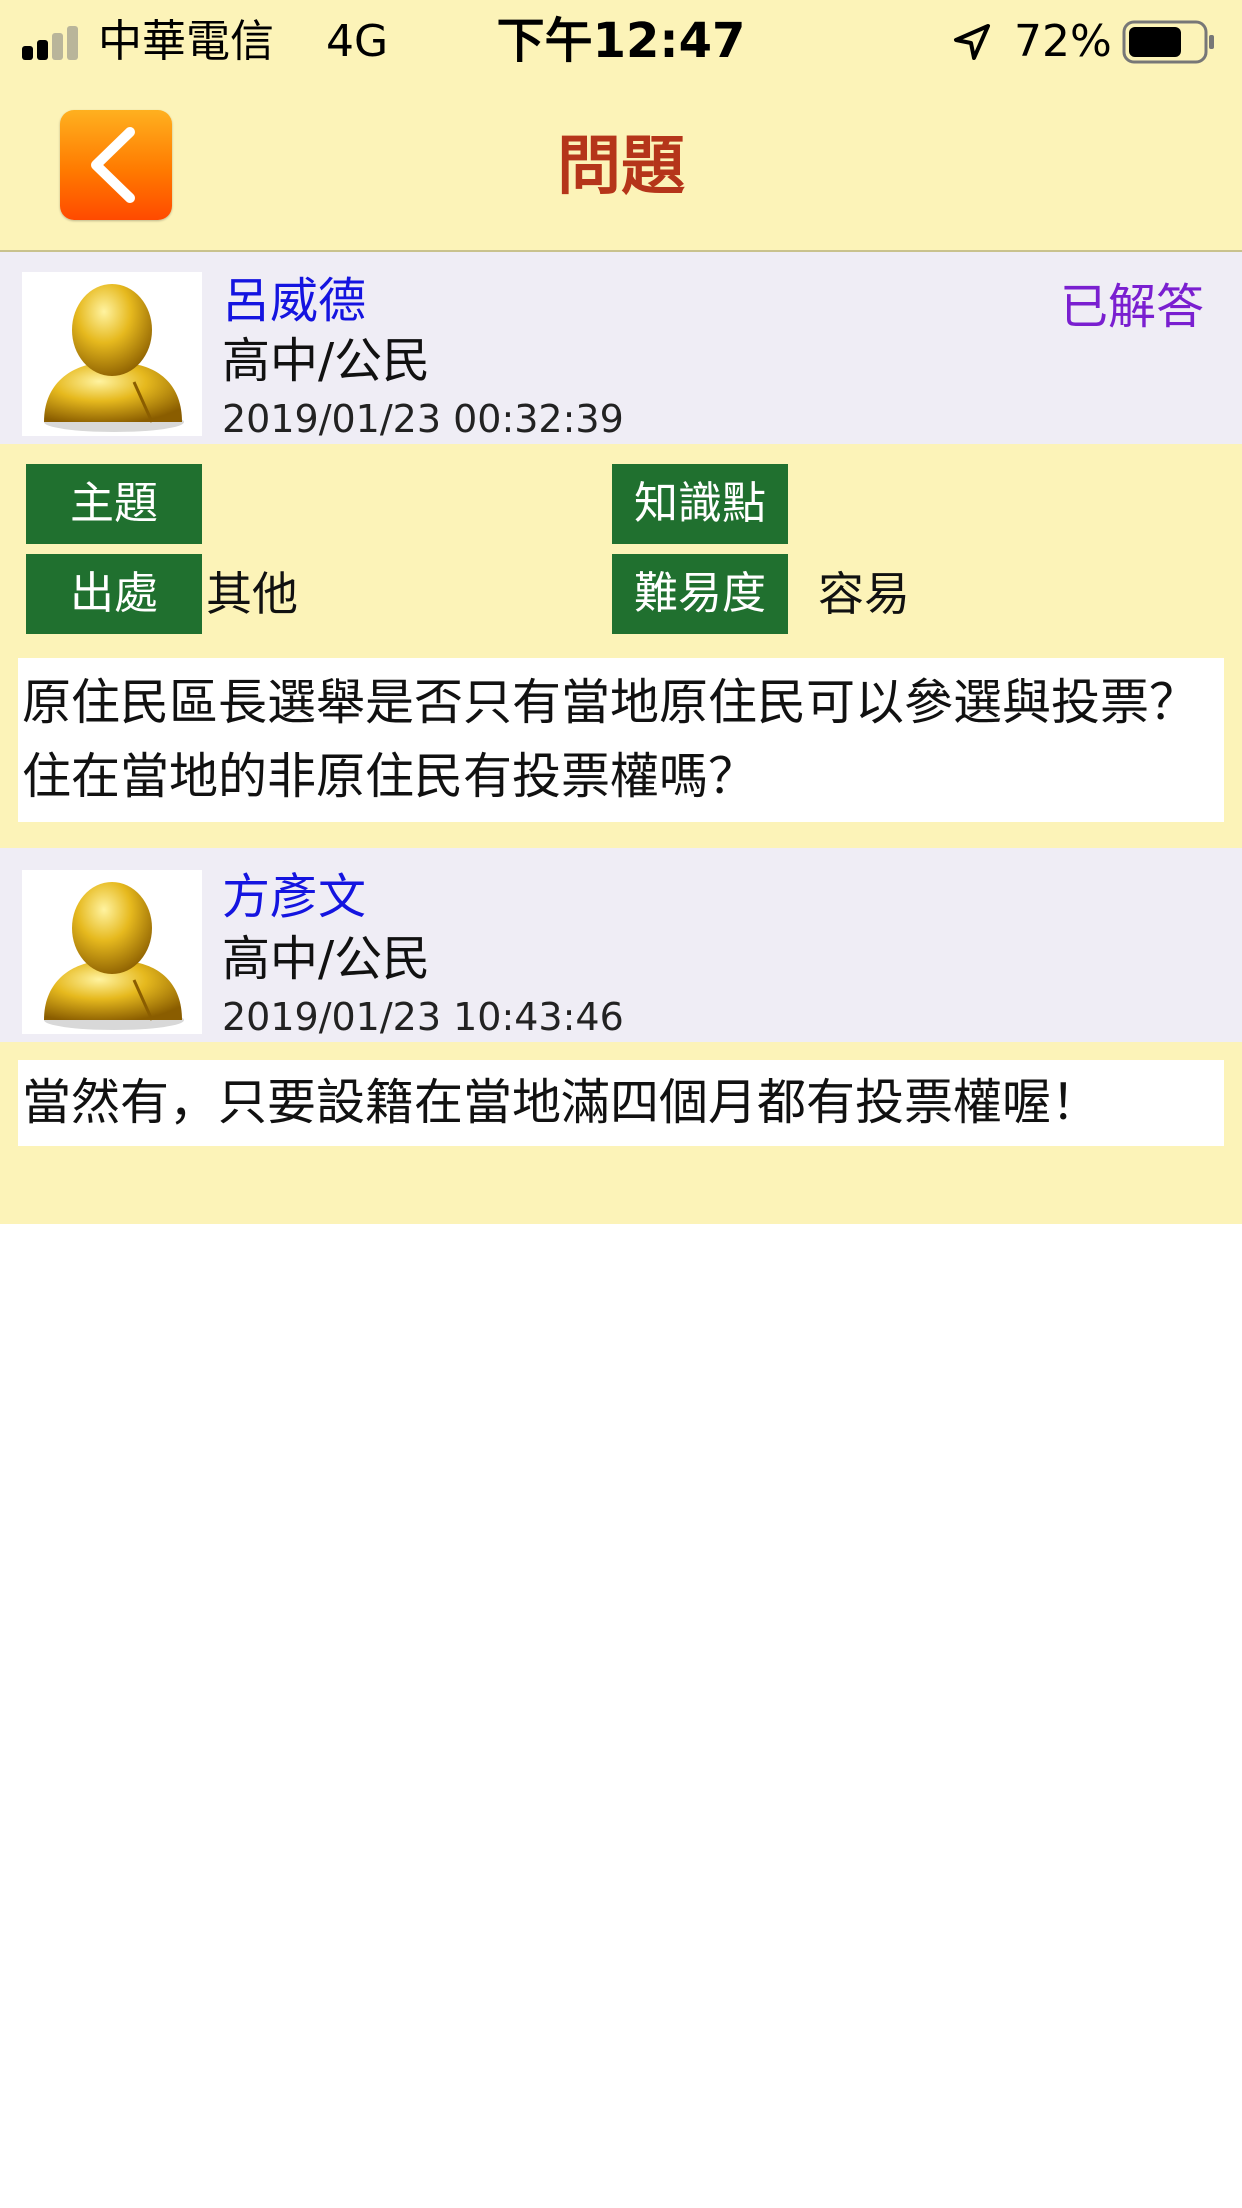  Describe the element at coordinates (621, 43) in the screenshot. I see `status-bar: 中華電信 4G 下午12:47 72%` at that location.